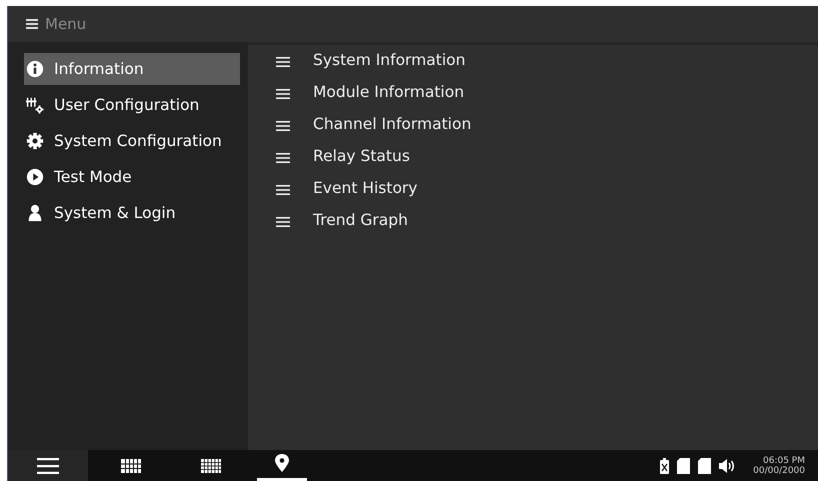  Describe the element at coordinates (547, 220) in the screenshot. I see `submenu-item: Trend Graph` at that location.